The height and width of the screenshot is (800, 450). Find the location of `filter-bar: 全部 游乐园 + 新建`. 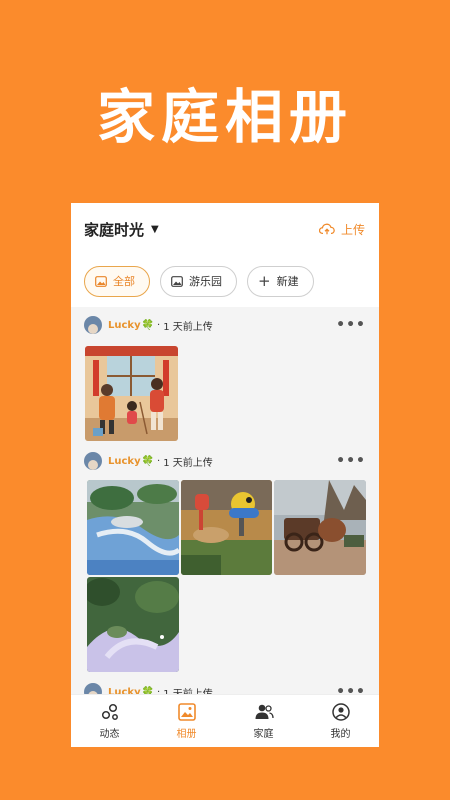

filter-bar: 全部 游乐园 + 新建 is located at coordinates (225, 281).